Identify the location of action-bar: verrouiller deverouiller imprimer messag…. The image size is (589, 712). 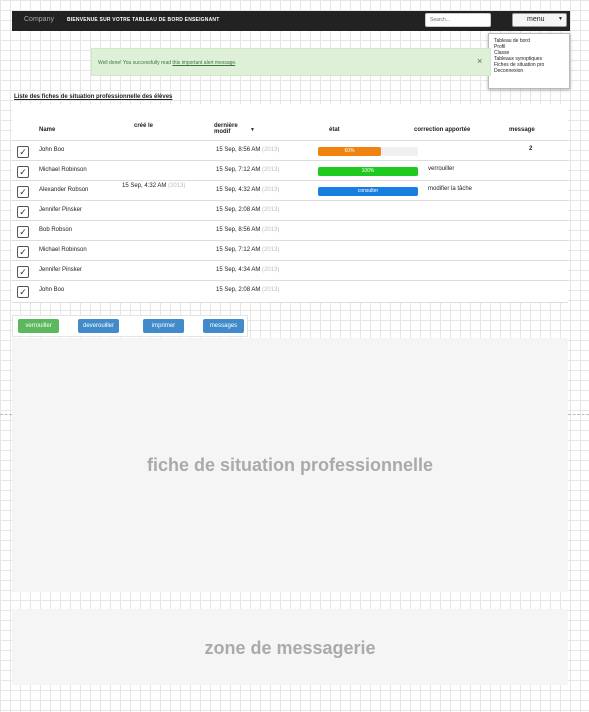
(130, 326).